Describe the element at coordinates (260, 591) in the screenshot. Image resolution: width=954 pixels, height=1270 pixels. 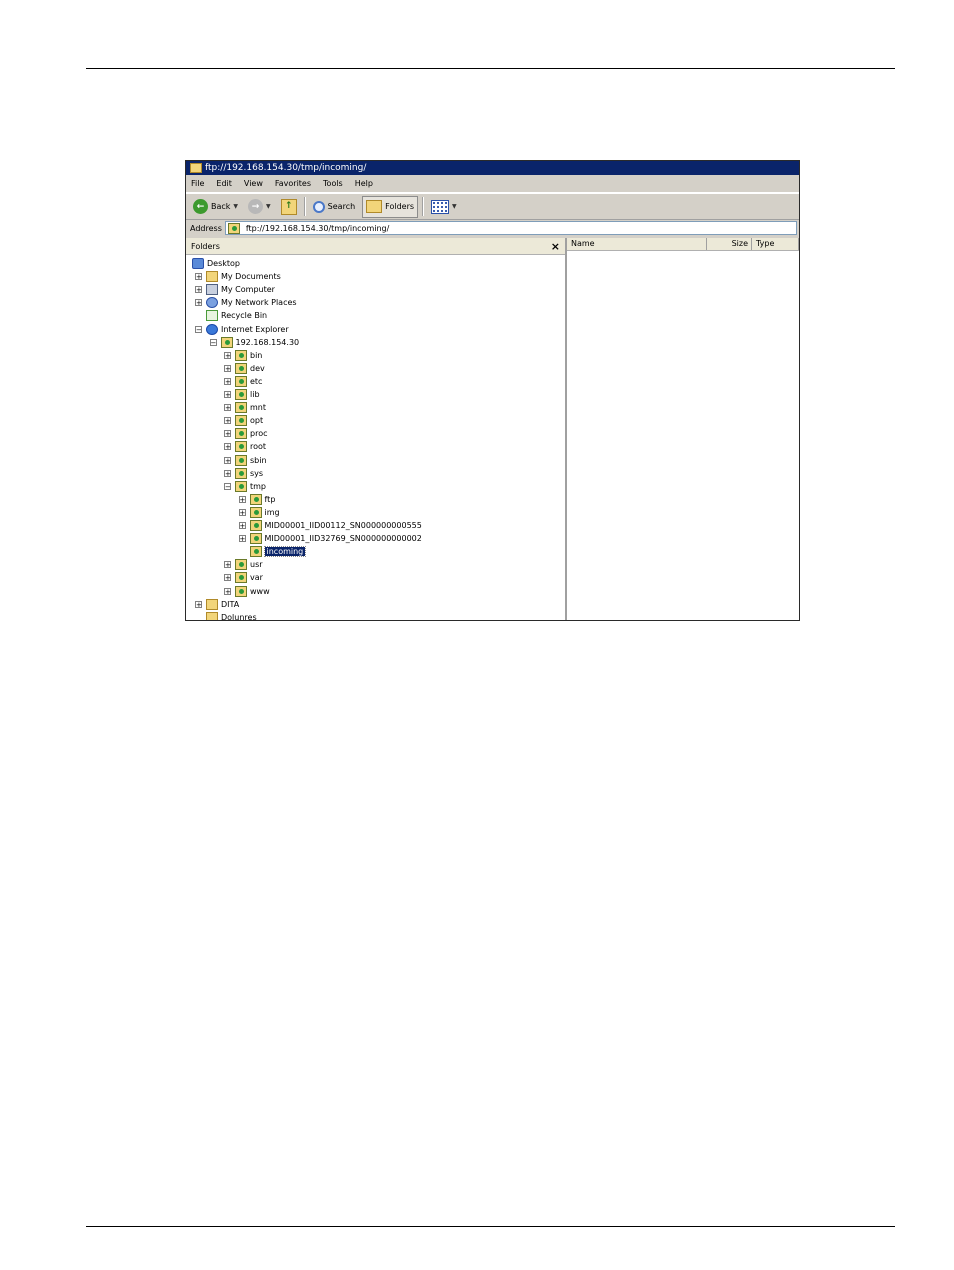
I see `tree-node-label: www` at that location.